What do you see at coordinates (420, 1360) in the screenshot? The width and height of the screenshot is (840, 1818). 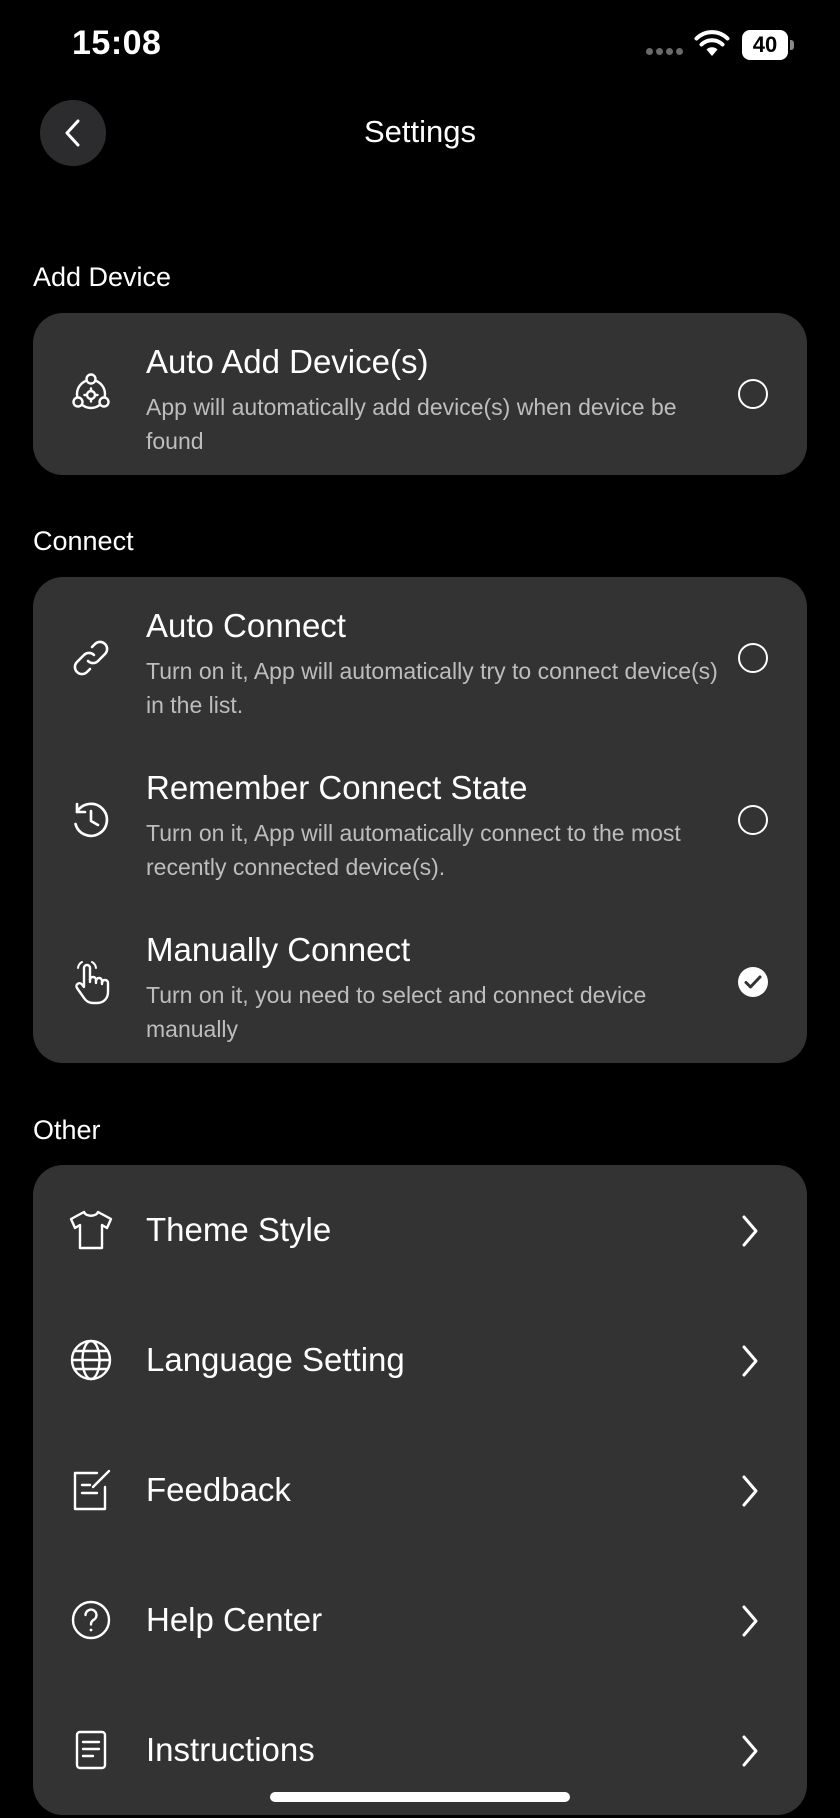 I see `menu-item-language-setting: Language Setting` at bounding box center [420, 1360].